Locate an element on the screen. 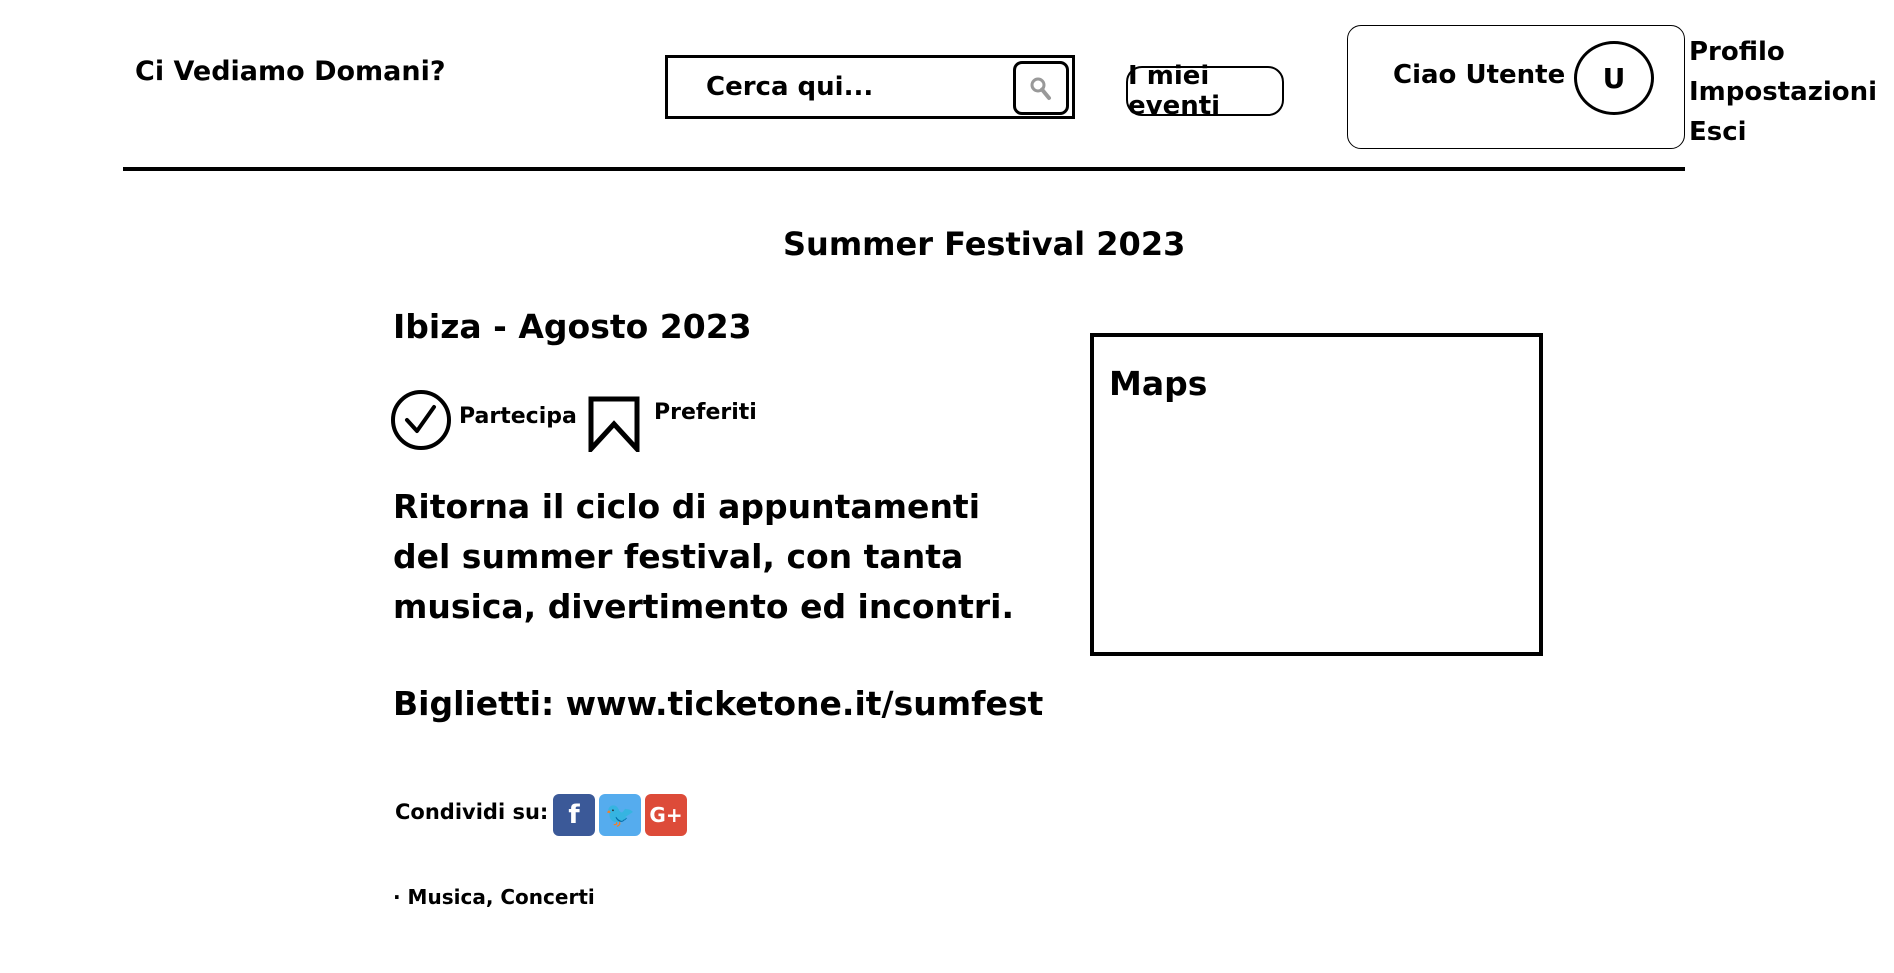 This screenshot has height=973, width=1894. header-divider is located at coordinates (904, 169).